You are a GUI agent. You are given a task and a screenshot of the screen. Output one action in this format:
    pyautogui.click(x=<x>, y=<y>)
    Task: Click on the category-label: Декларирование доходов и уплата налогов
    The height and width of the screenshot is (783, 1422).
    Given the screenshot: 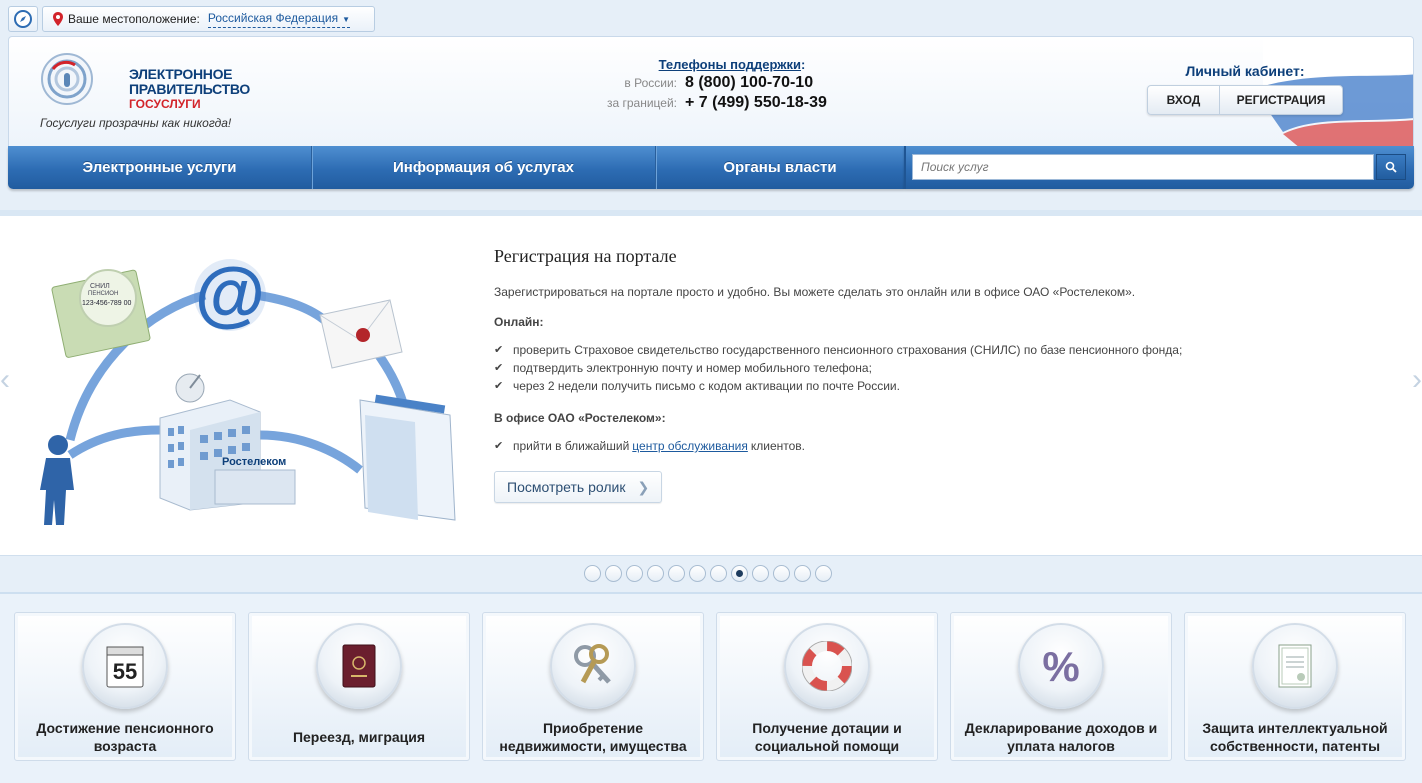 What is the action you would take?
    pyautogui.click(x=1061, y=737)
    